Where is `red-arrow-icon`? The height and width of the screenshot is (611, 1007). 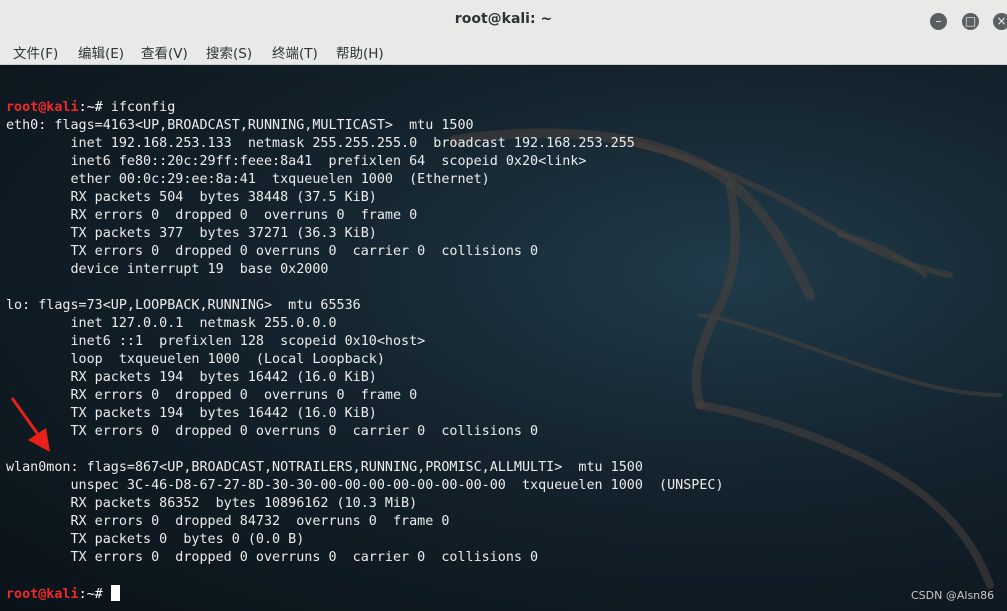
red-arrow-icon is located at coordinates (30, 424).